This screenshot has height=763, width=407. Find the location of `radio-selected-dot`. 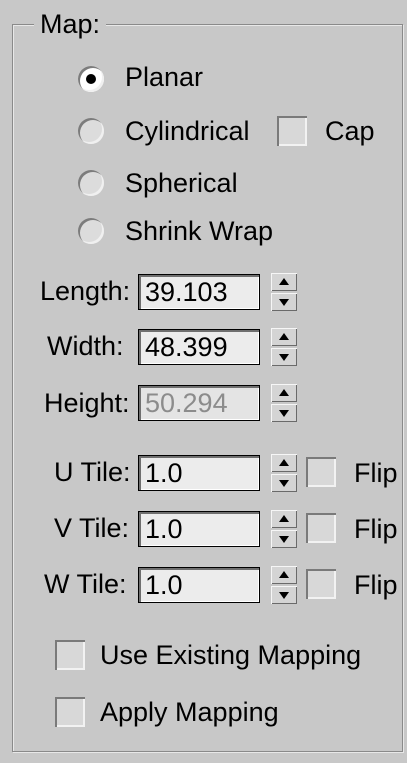

radio-selected-dot is located at coordinates (91, 79).